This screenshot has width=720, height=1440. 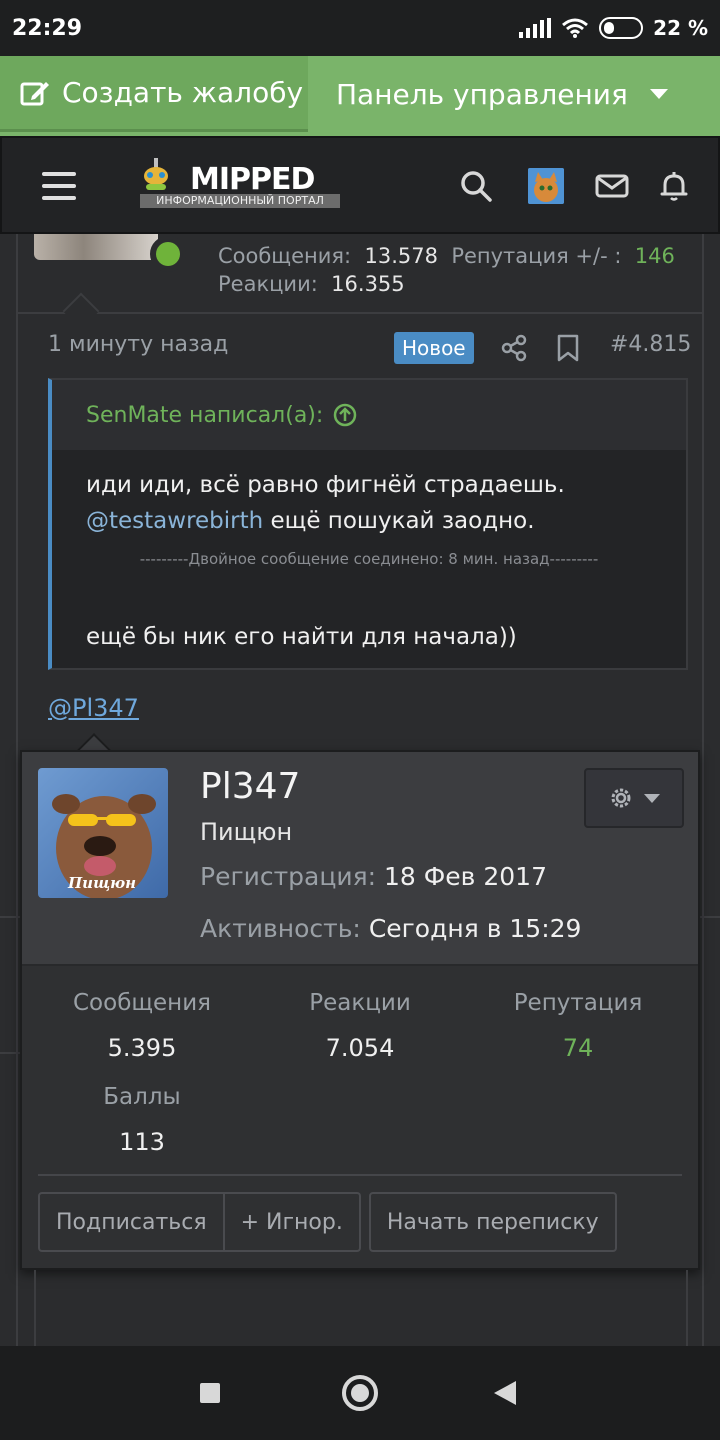 What do you see at coordinates (345, 415) in the screenshot?
I see `arrow-up-circle-icon` at bounding box center [345, 415].